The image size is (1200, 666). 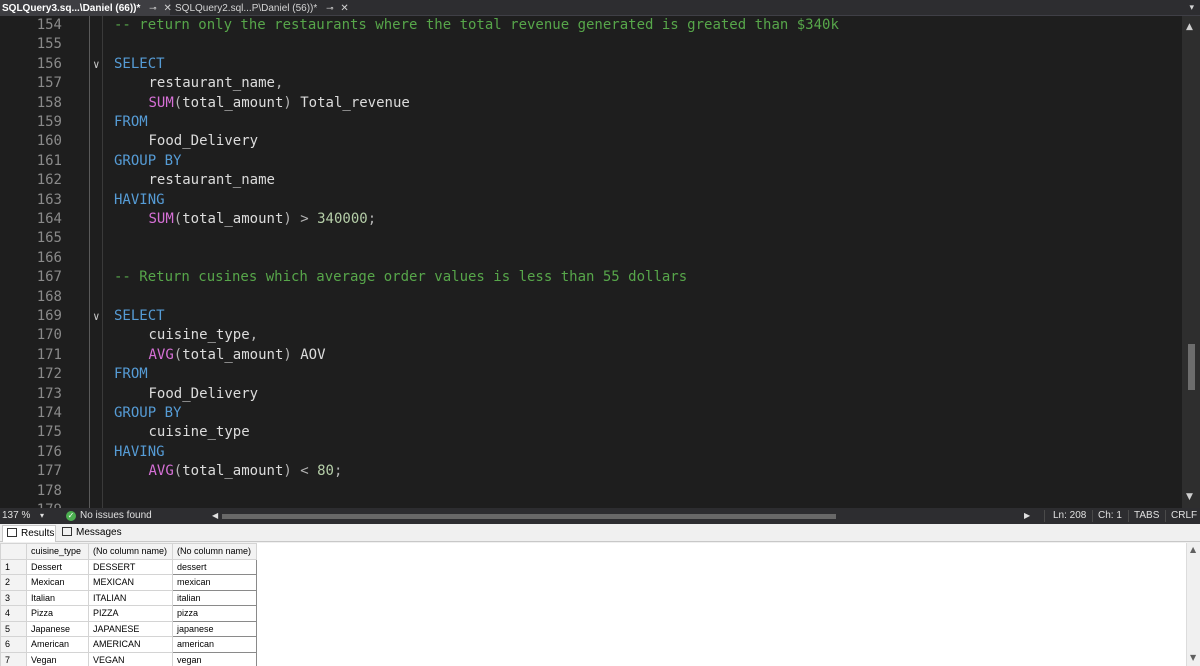 I want to click on table-cell: Pizza, so click(x=57, y=613).